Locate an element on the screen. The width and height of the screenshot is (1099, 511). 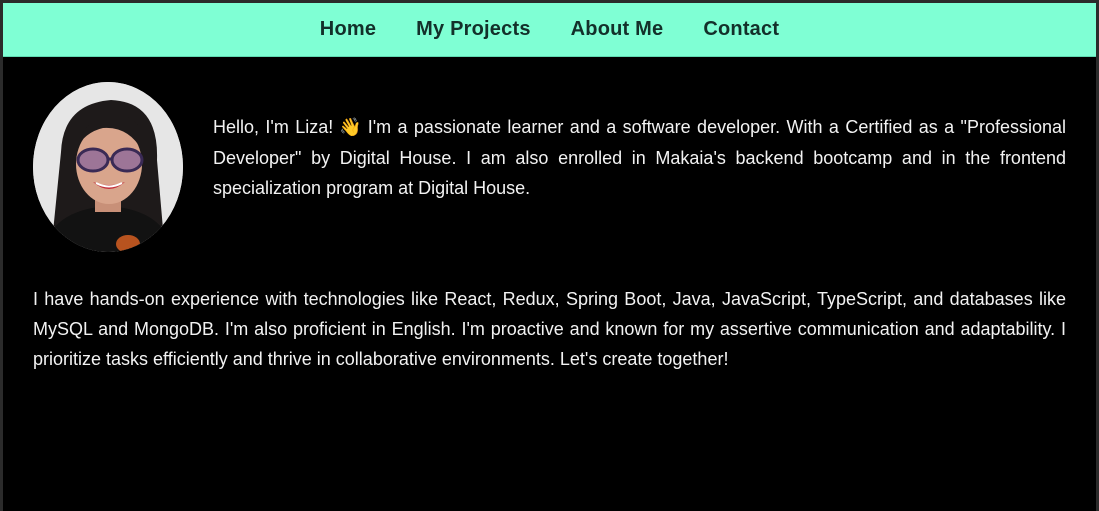
top-navbar: Home My Projects About Me Contact is located at coordinates (549, 30).